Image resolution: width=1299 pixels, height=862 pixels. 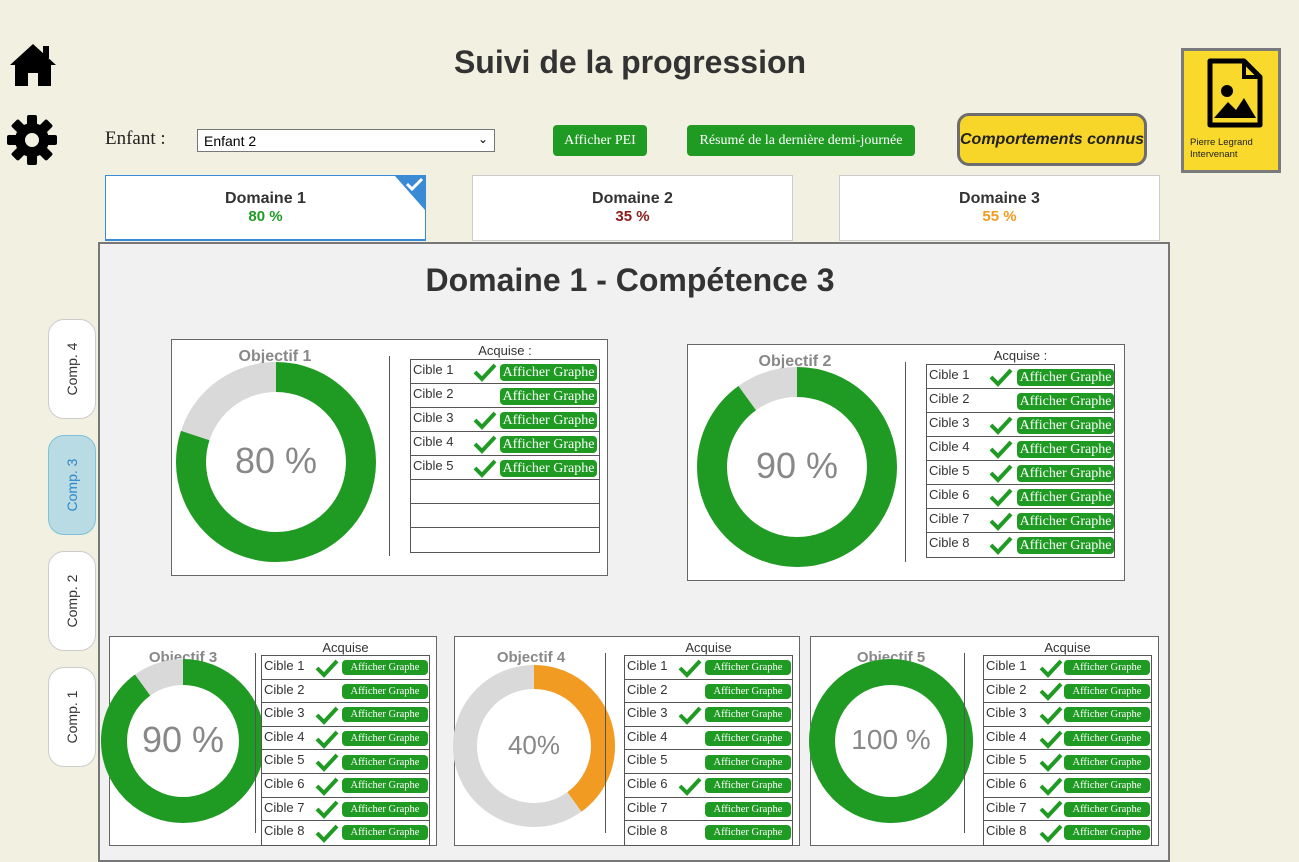 I want to click on acquise-label: Acquise, so click(x=1067, y=647).